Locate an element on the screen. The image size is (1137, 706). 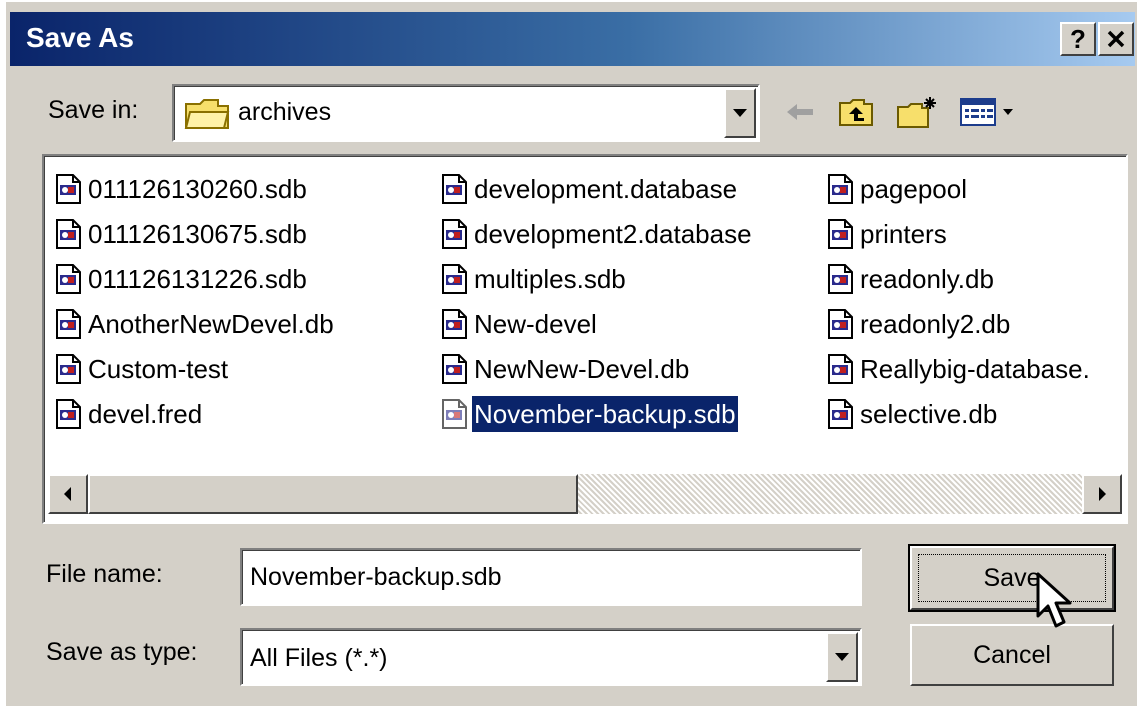
window-title: Save As is located at coordinates (80, 37).